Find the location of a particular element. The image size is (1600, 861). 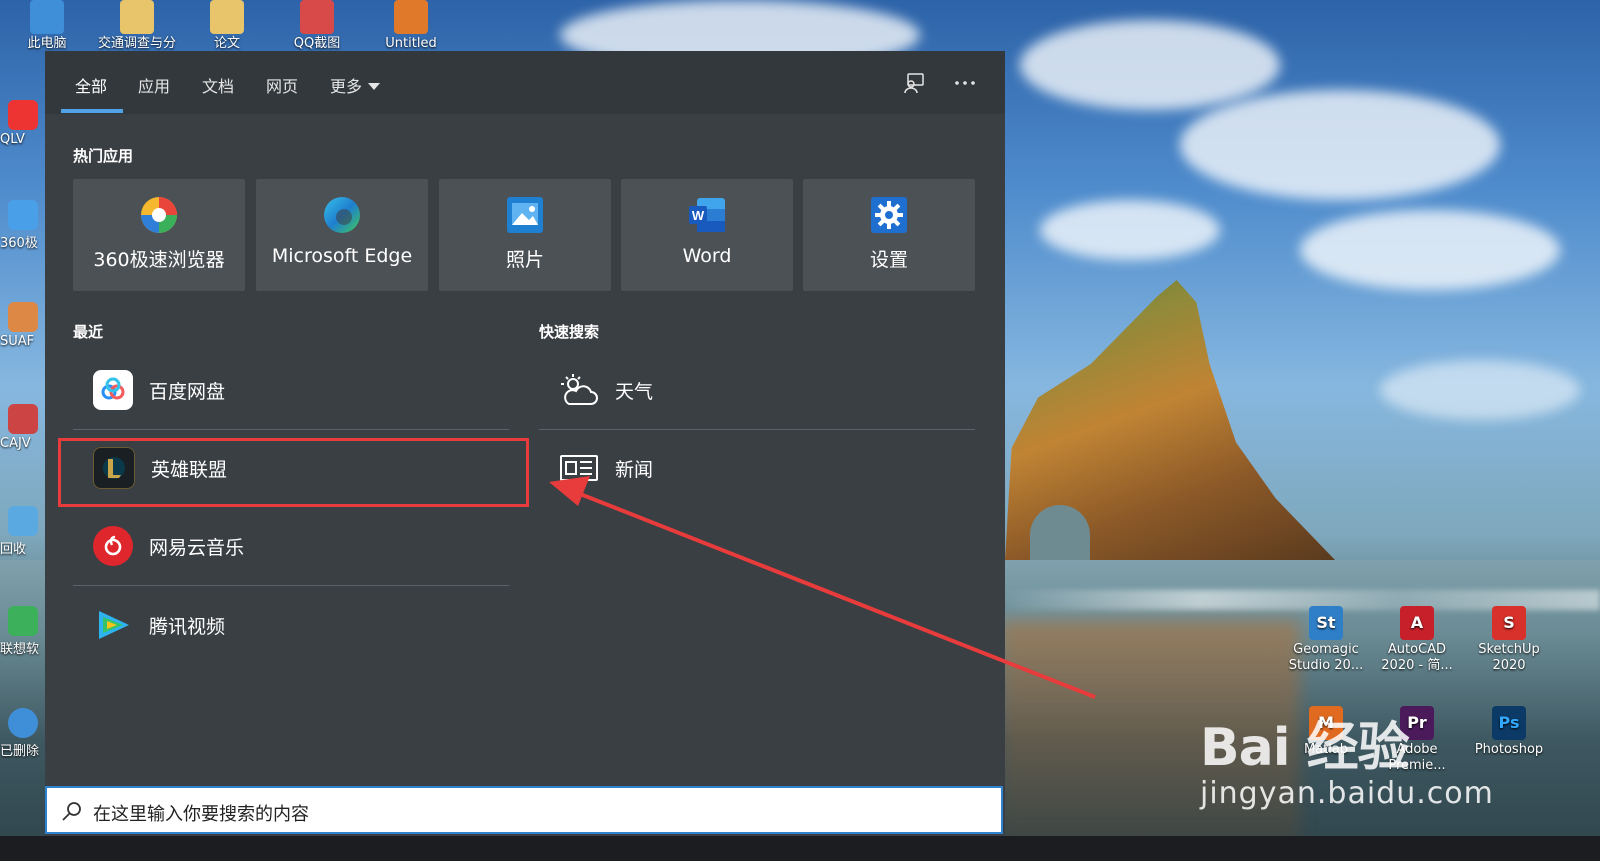

annotation-arrow is located at coordinates (822, 587).